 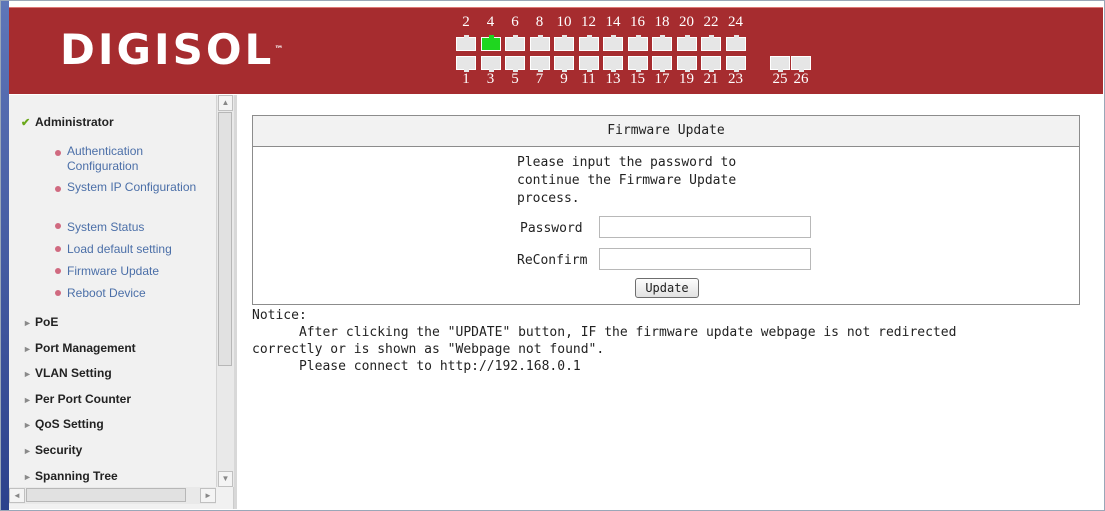 What do you see at coordinates (735, 79) in the screenshot?
I see `port-number-label: 23` at bounding box center [735, 79].